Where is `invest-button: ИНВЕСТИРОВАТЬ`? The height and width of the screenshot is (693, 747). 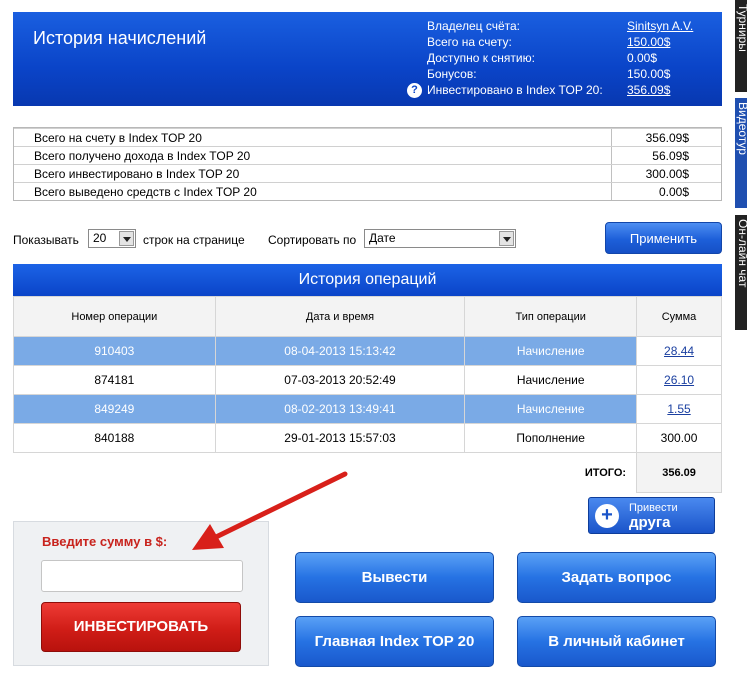 invest-button: ИНВЕСТИРОВАТЬ is located at coordinates (141, 627).